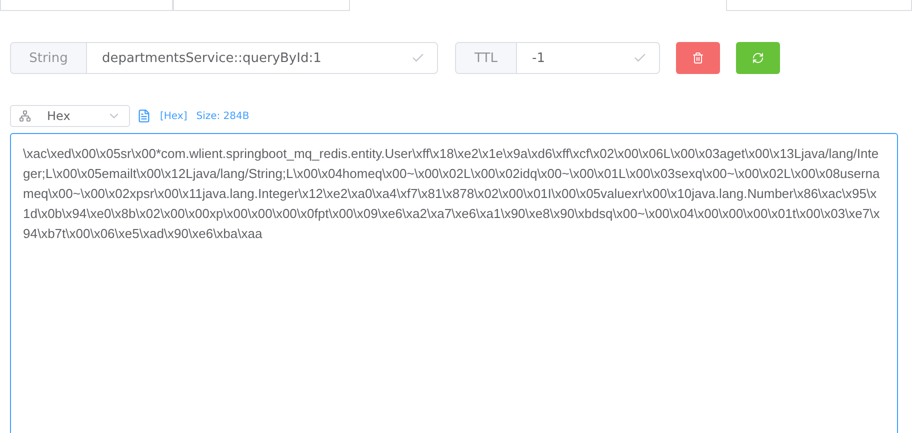  I want to click on refresh-button, so click(758, 58).